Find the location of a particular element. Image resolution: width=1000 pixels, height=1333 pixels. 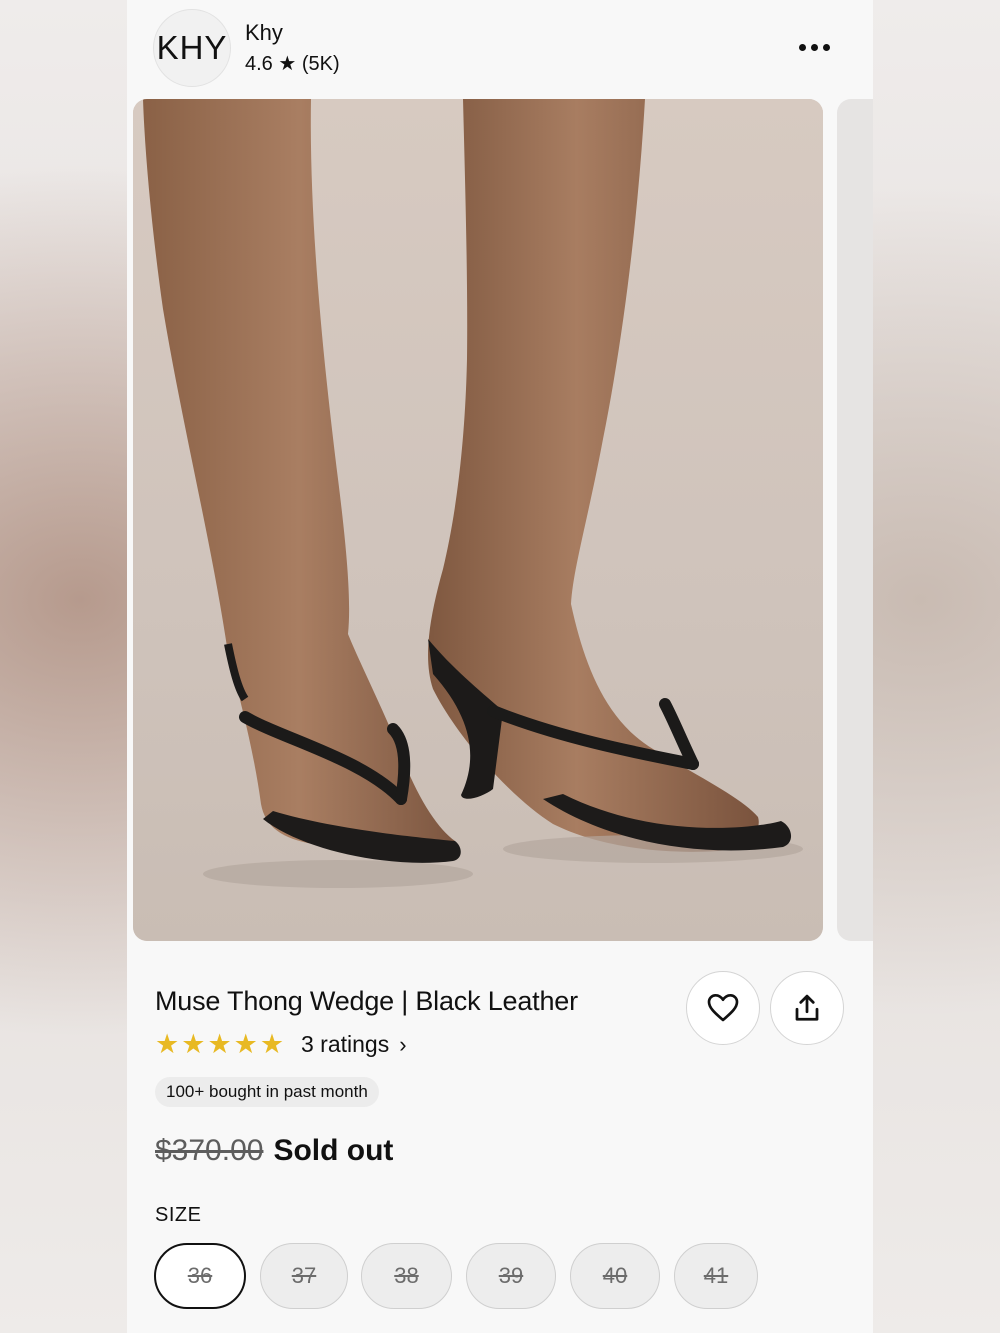

heart-icon is located at coordinates (723, 1008).